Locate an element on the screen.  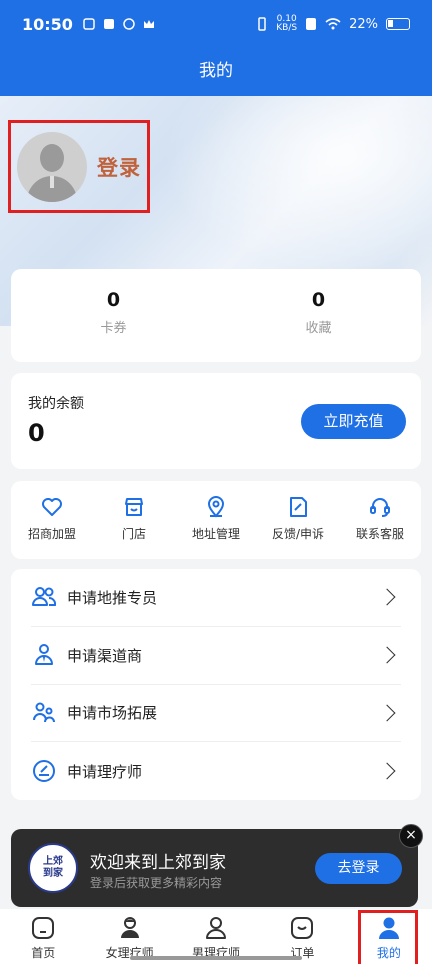
menu-item-label: 申请理疗师 is located at coordinates (105, 771).